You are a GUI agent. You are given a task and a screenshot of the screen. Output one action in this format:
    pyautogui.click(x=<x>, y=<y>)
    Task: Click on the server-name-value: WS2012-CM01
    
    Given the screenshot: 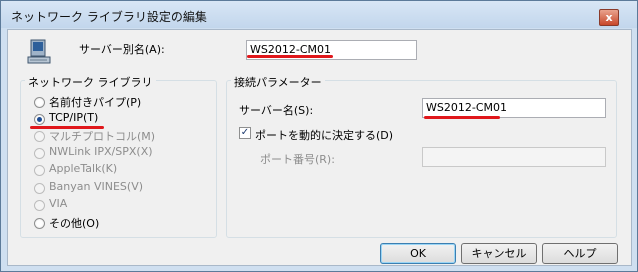 What is the action you would take?
    pyautogui.click(x=466, y=107)
    